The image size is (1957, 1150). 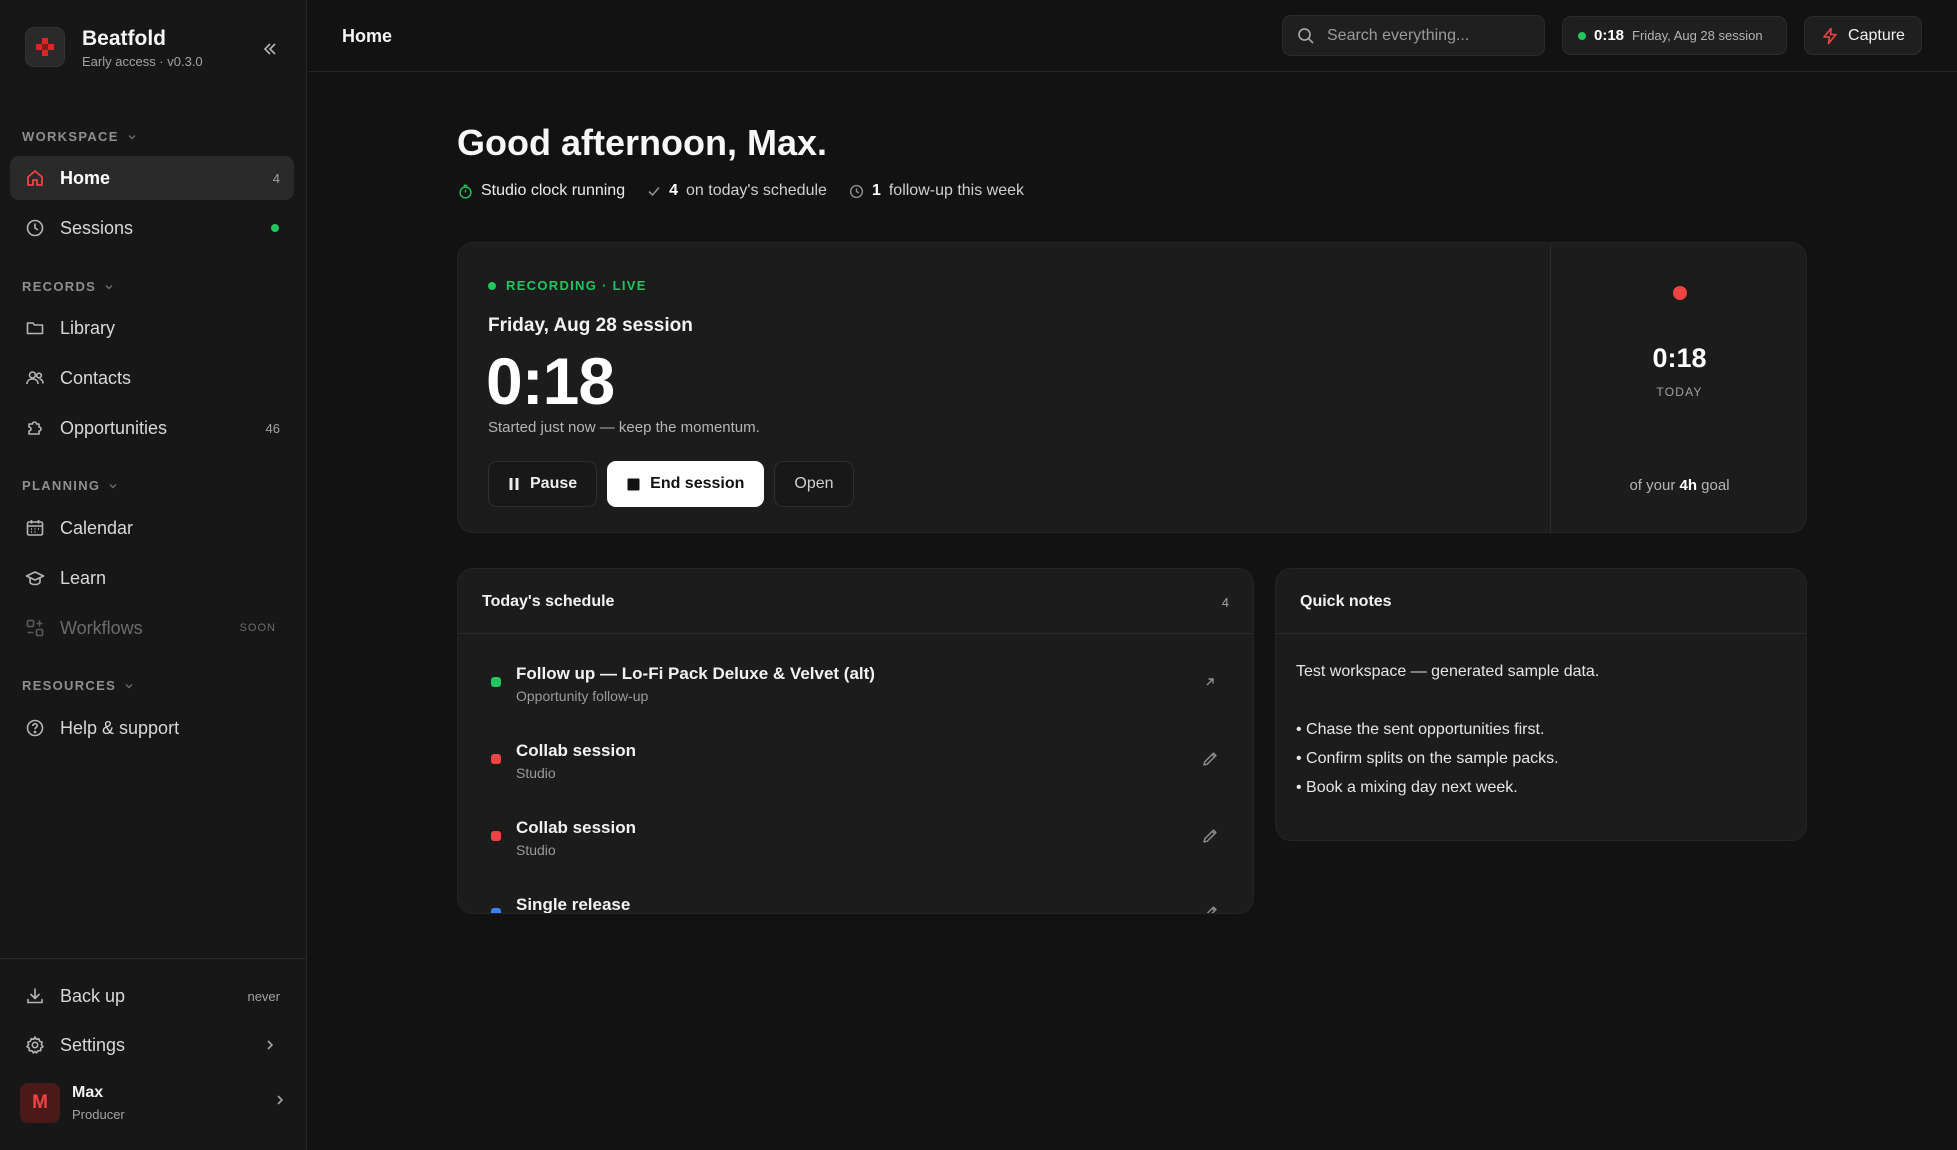 I want to click on backup-button: Back up never, so click(x=152, y=996).